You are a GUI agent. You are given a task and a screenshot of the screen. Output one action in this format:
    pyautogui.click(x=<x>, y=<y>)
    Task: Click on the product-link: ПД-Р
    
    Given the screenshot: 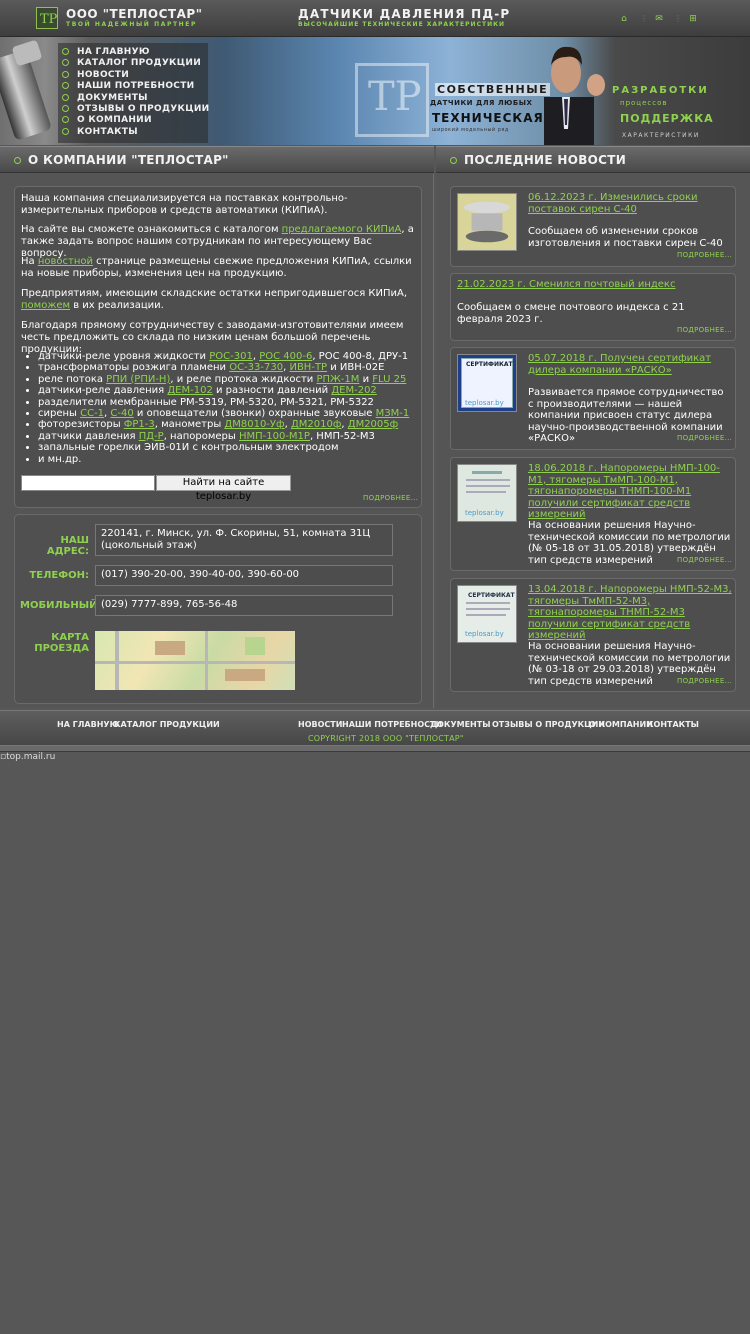 What is the action you would take?
    pyautogui.click(x=151, y=436)
    